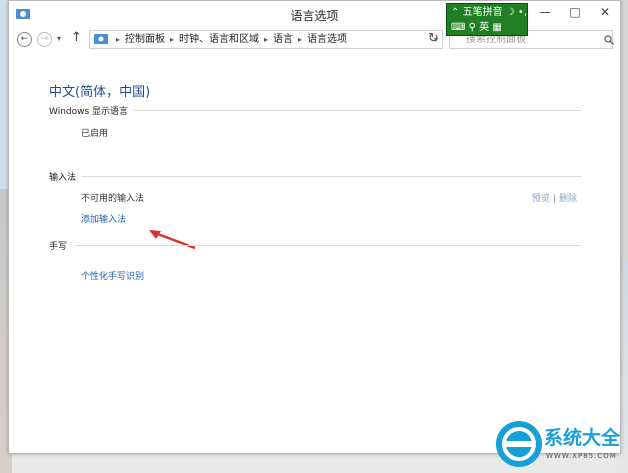  What do you see at coordinates (145, 39) in the screenshot?
I see `breadcrumb-control-panel: 控制面板` at bounding box center [145, 39].